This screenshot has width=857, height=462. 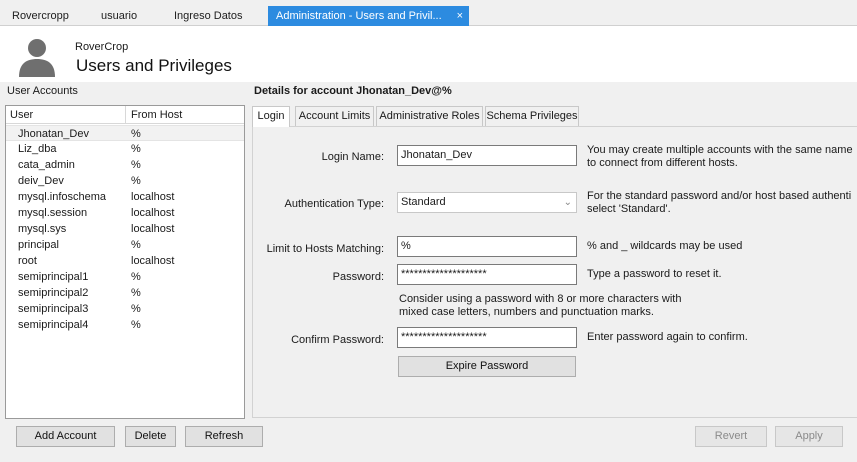 I want to click on user-cell: Liz_dba, so click(x=37, y=149).